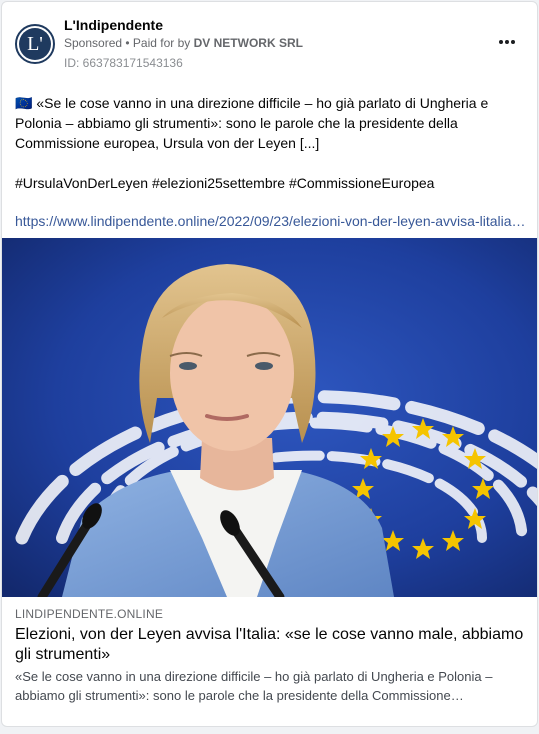  I want to click on page-logo: L', so click(35, 44).